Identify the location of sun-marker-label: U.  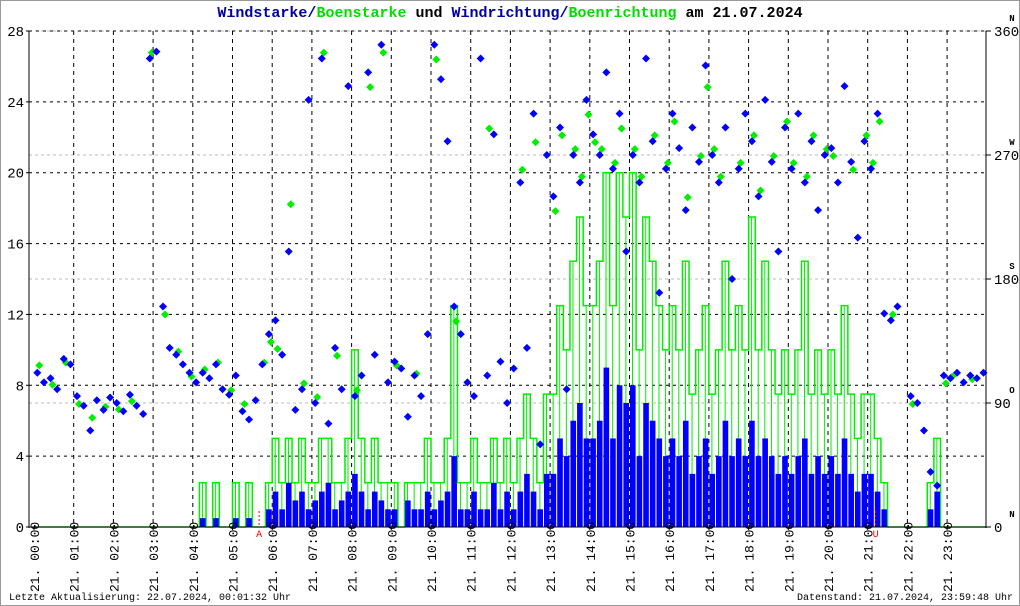
(876, 535).